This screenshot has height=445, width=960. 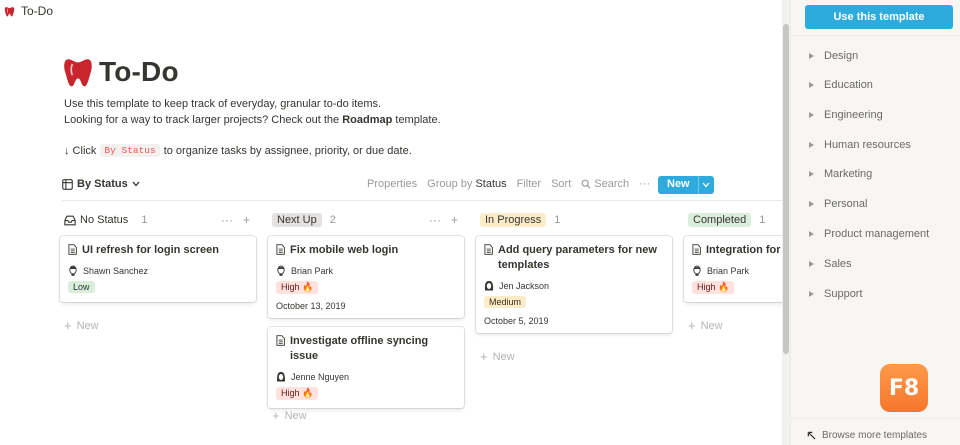 I want to click on page-header: To-Do, so click(x=120, y=72).